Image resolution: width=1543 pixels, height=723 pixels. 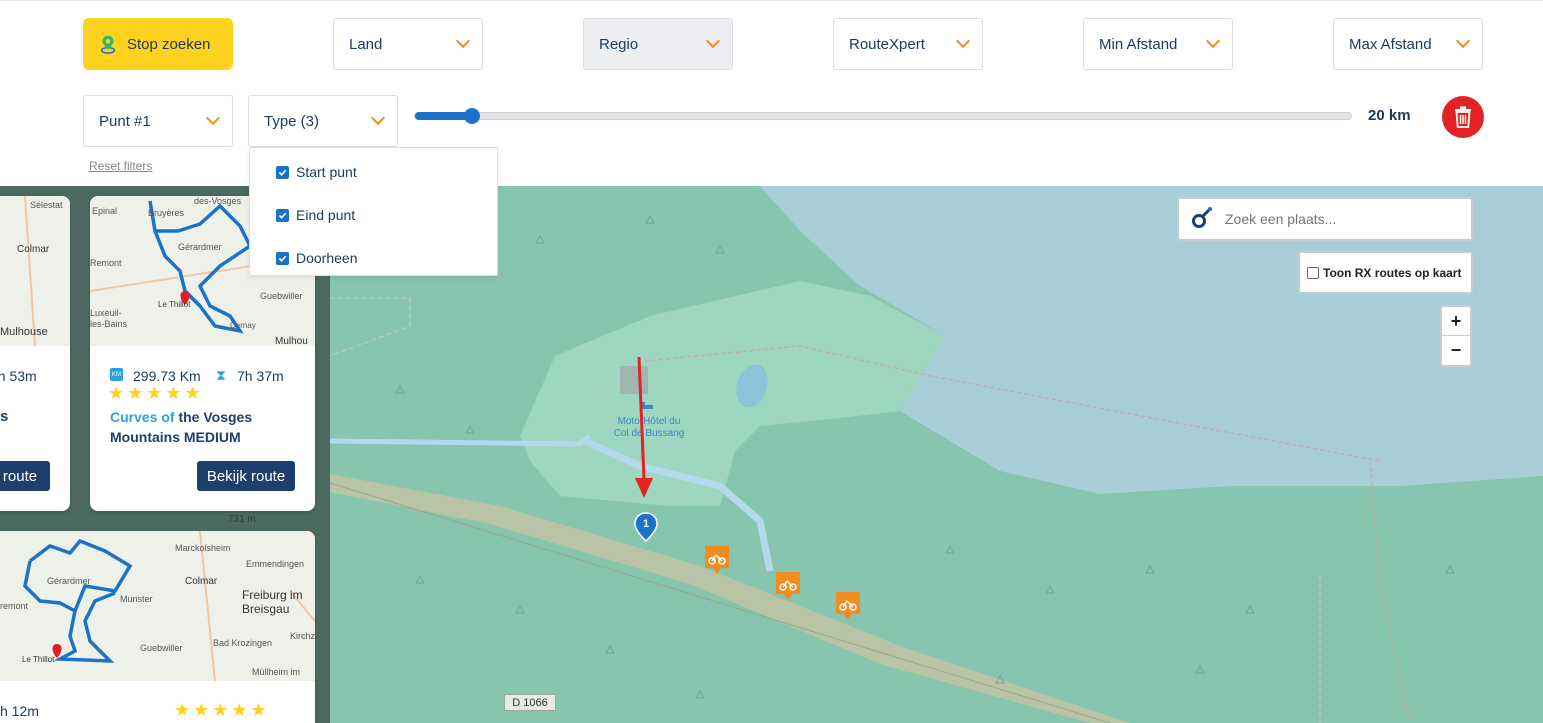 I want to click on thumb-label: Emmendingen, so click(x=275, y=564).